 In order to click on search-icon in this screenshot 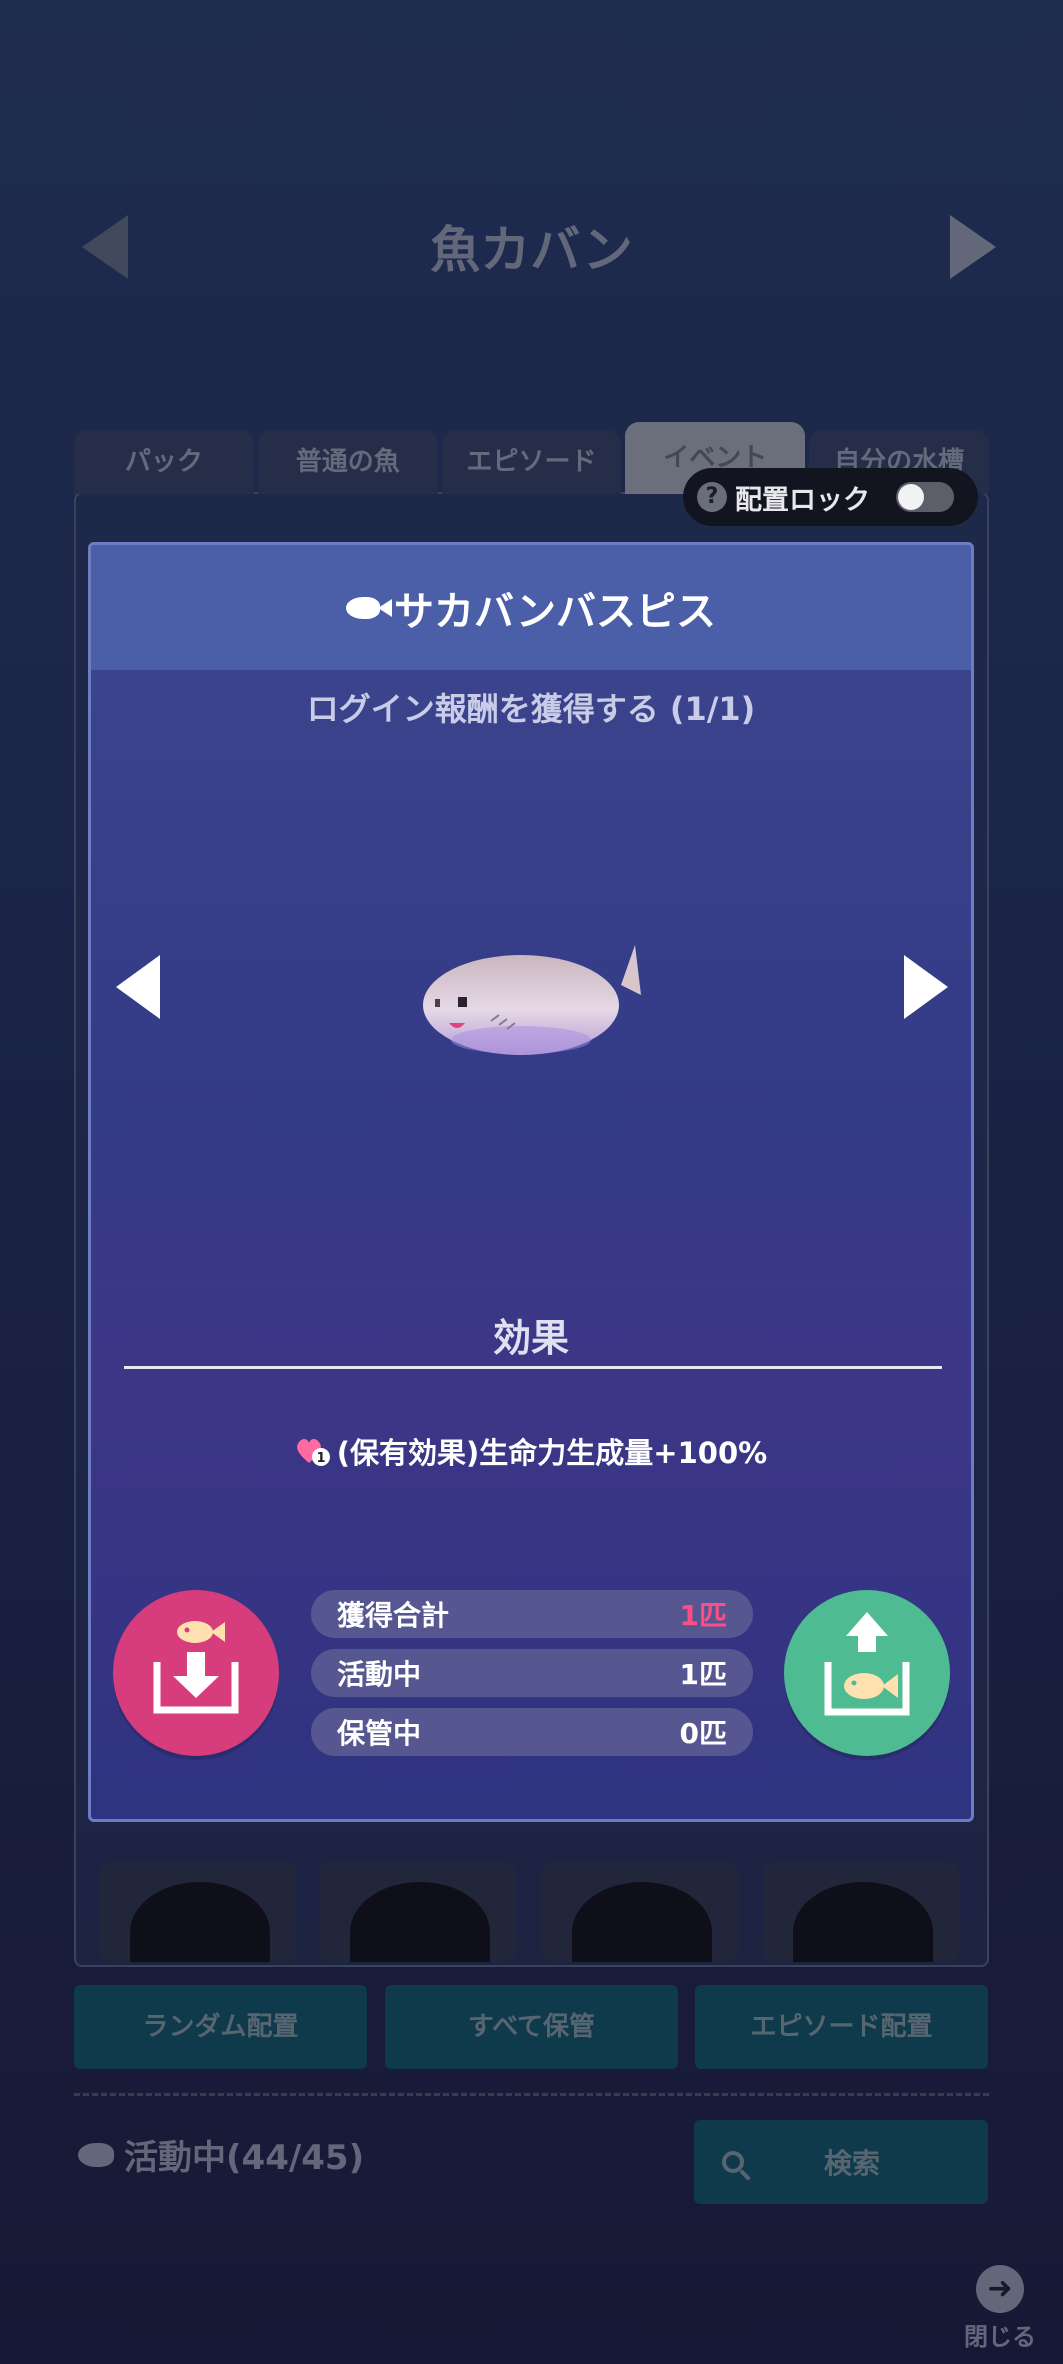, I will do `click(733, 2162)`.